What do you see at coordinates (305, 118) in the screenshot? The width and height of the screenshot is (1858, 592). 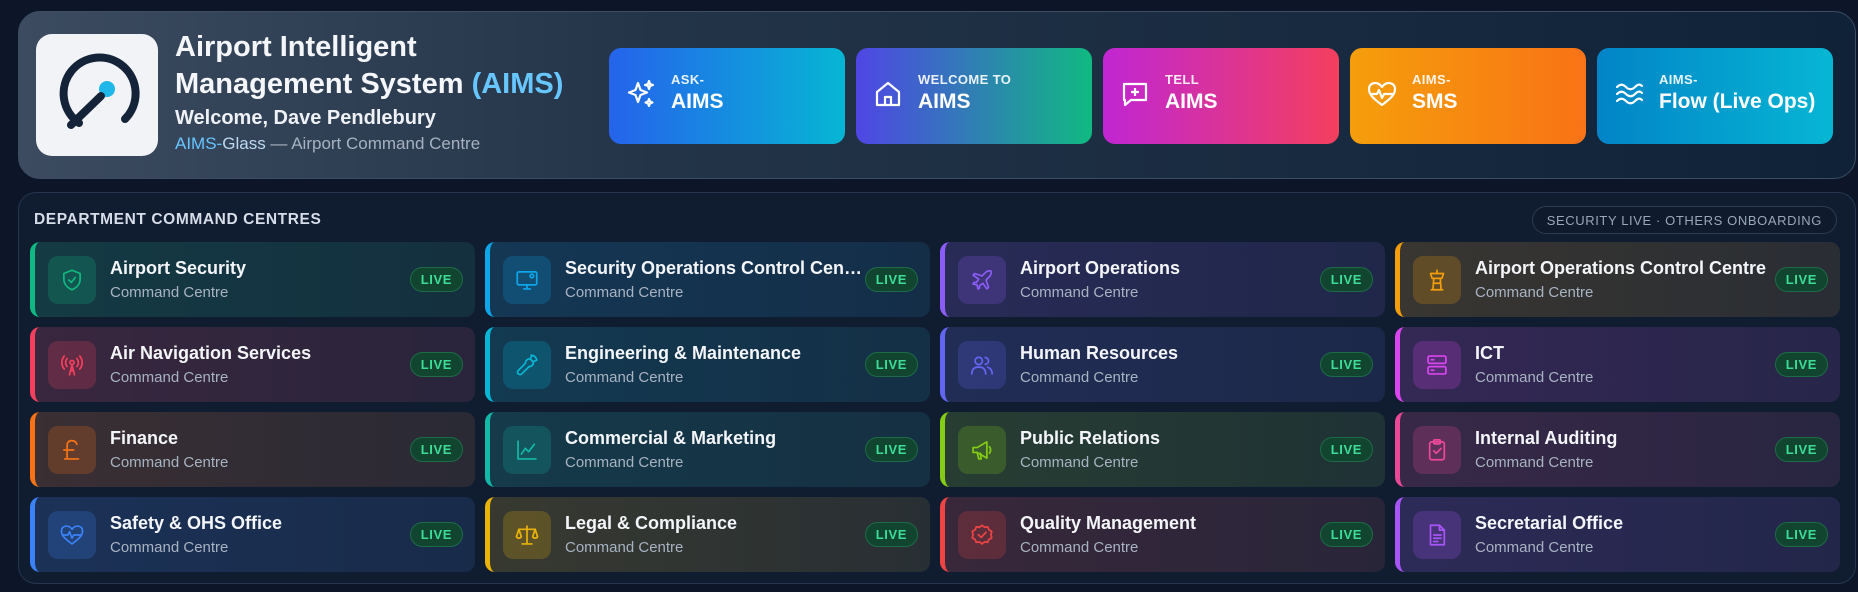 I see `welcome-text: Welcome, Dave Pendlebury` at bounding box center [305, 118].